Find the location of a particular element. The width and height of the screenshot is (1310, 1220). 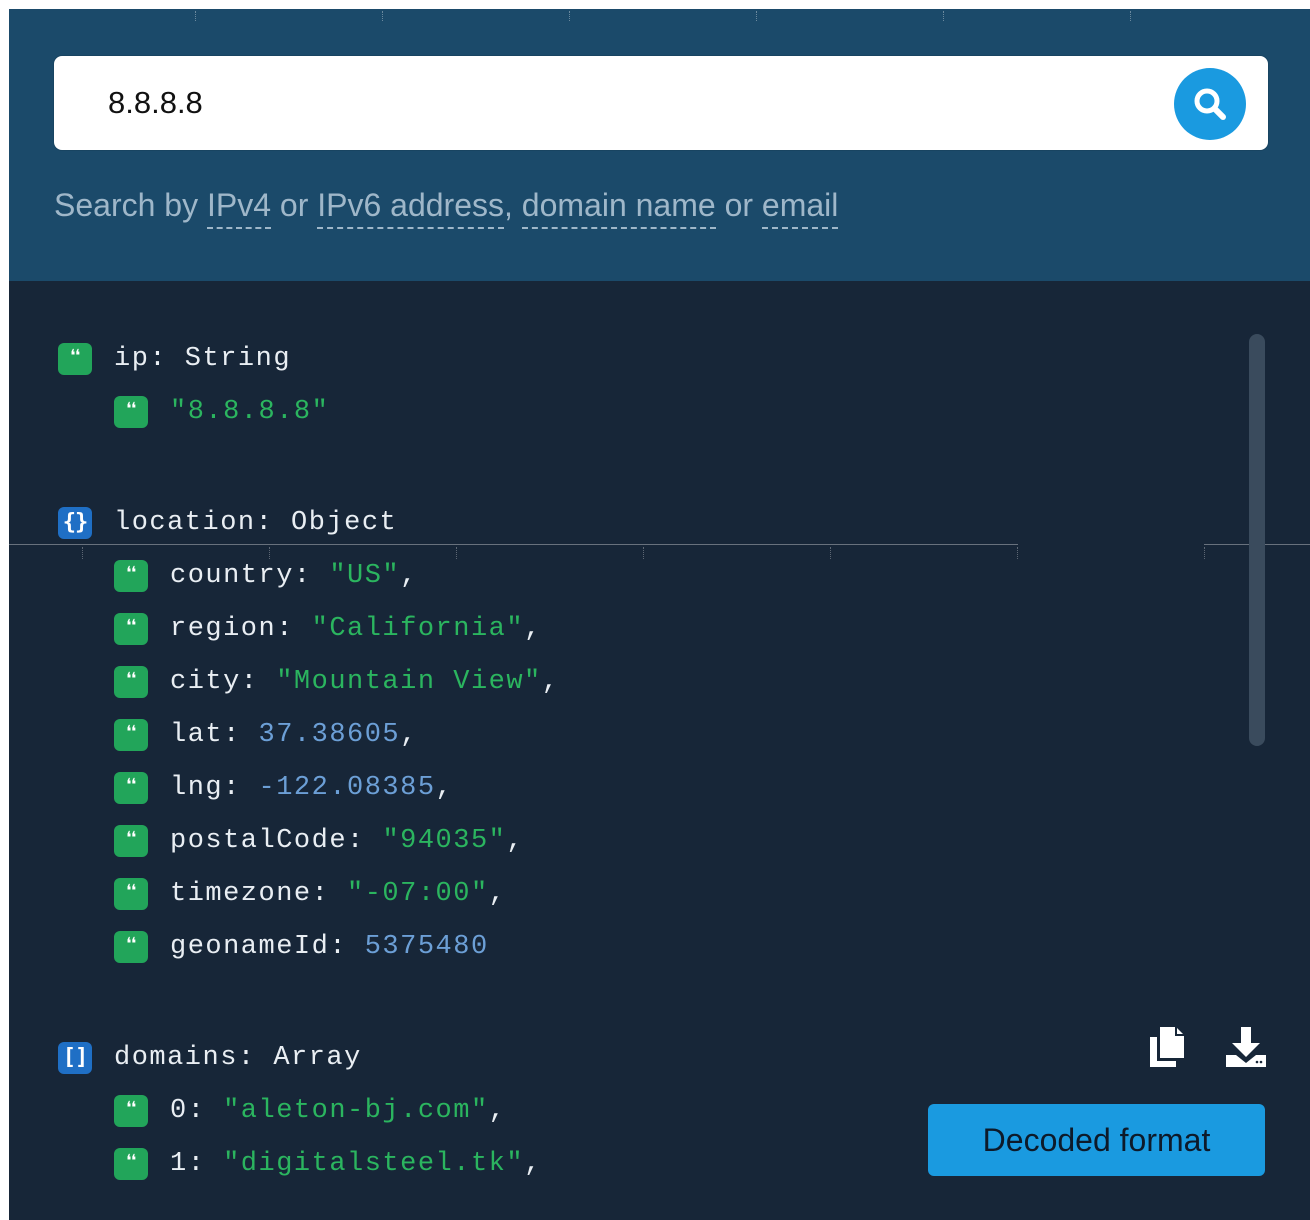

download-button is located at coordinates (1246, 1047).